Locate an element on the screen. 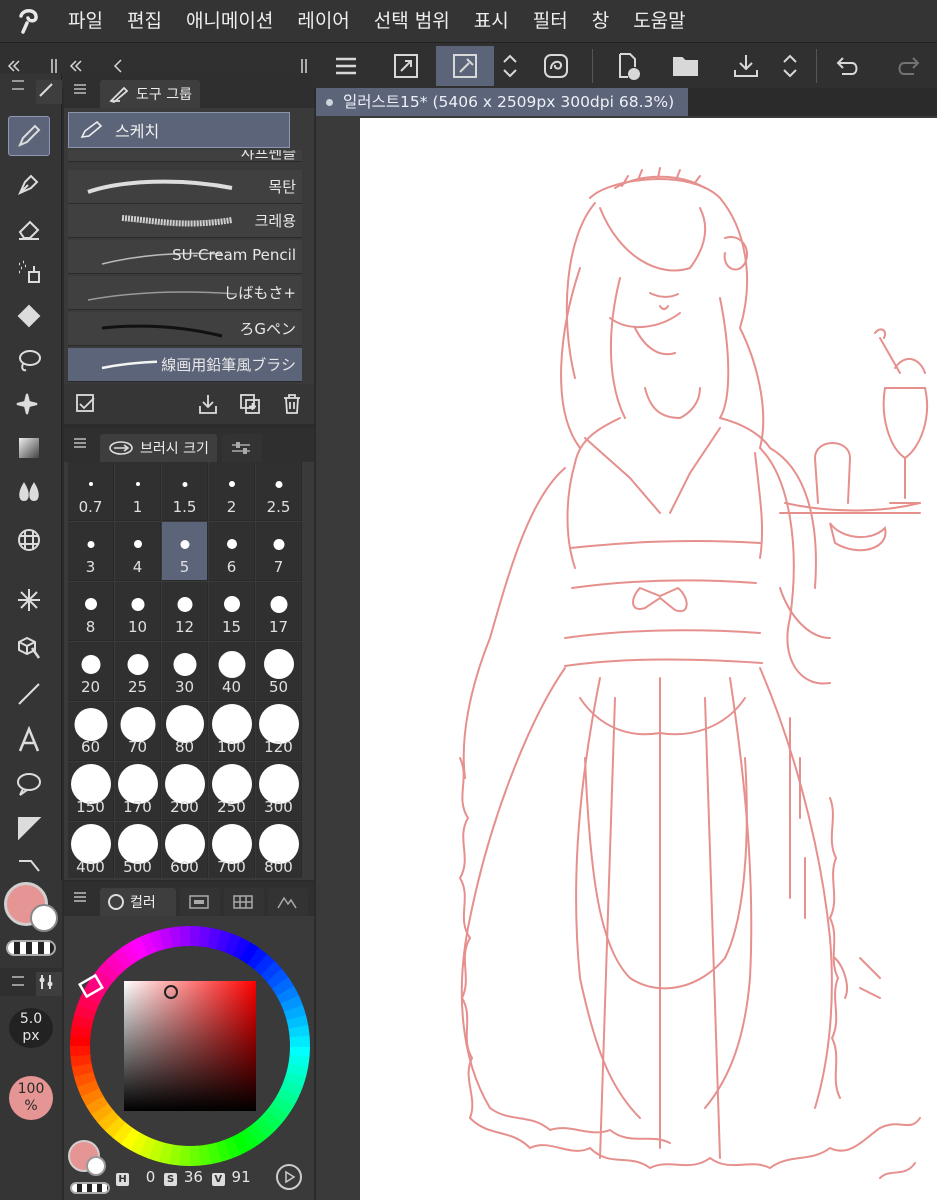  brush-size-indicator: 5.0 px is located at coordinates (31, 1028).